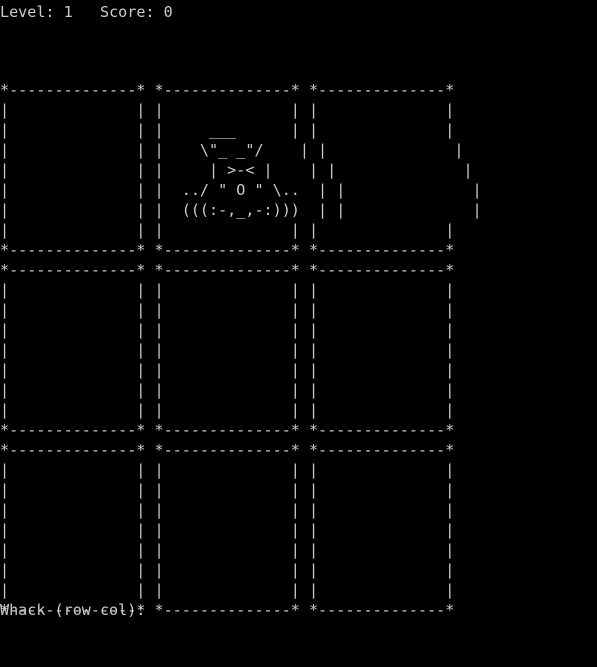 Image resolution: width=597 pixels, height=667 pixels. I want to click on status-line: Level: 1 Score: 0, so click(86, 12).